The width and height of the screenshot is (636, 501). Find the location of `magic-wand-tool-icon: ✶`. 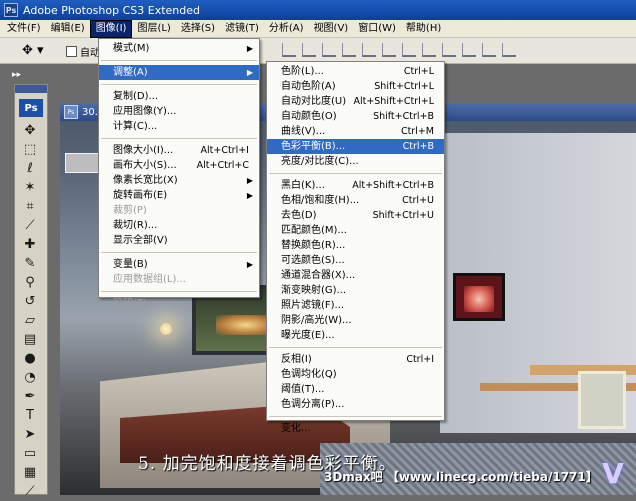

magic-wand-tool-icon: ✶ is located at coordinates (30, 187).